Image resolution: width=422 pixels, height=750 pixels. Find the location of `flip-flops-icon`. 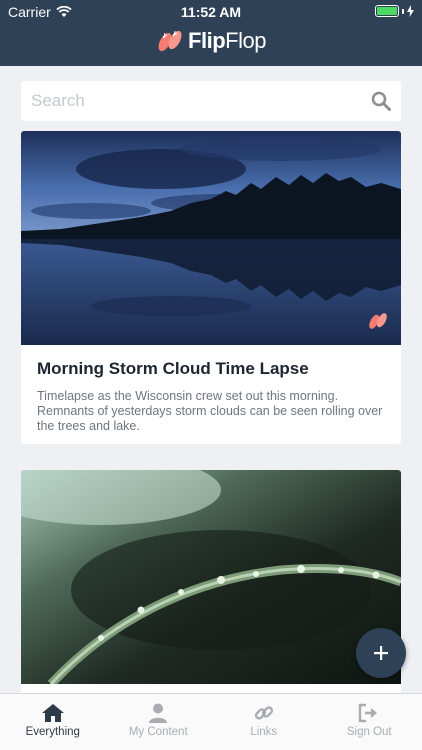

flip-flops-icon is located at coordinates (170, 41).